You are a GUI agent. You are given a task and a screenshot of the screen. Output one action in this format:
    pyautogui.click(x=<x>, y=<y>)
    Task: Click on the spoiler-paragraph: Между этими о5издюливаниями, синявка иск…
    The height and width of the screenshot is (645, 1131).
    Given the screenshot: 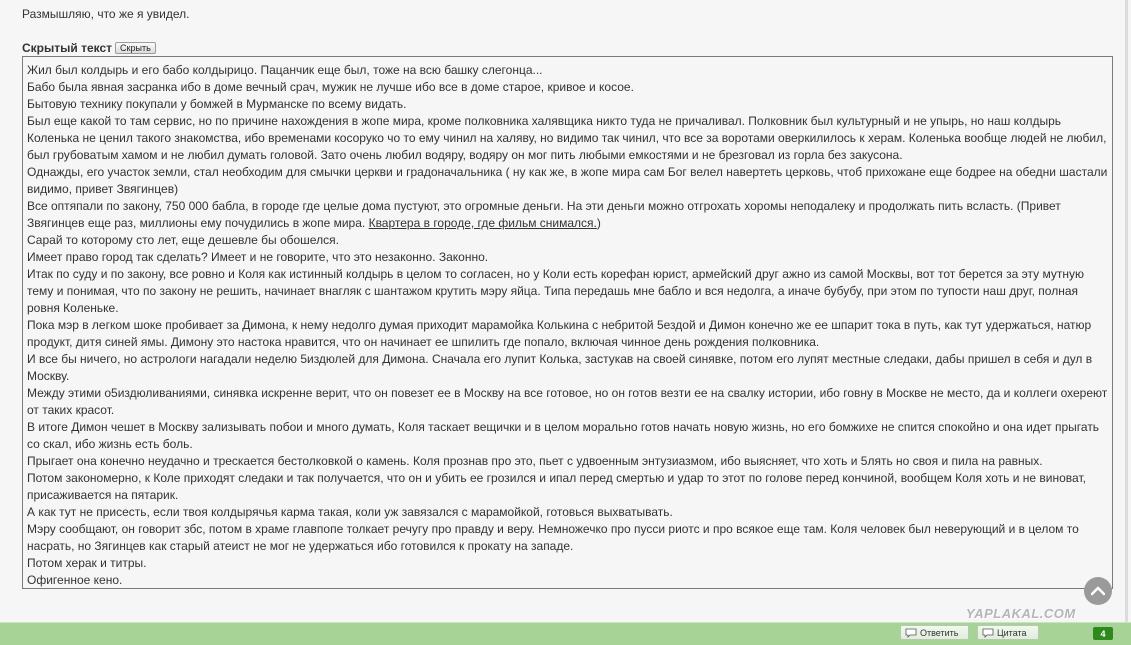 What is the action you would take?
    pyautogui.click(x=567, y=401)
    